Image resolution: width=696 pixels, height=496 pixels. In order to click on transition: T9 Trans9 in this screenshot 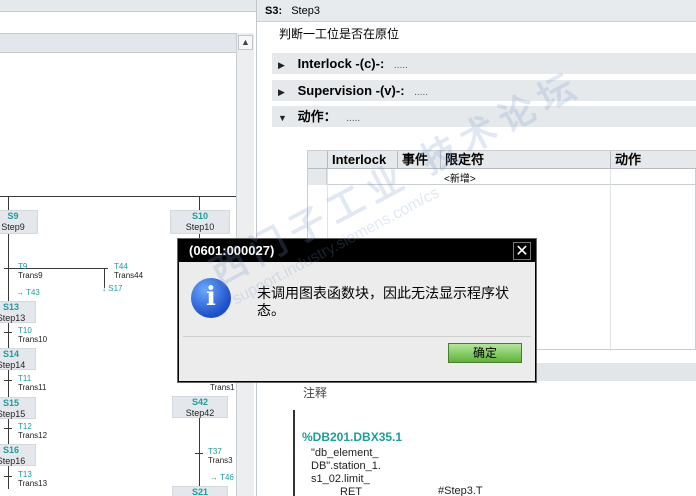, I will do `click(30, 271)`.